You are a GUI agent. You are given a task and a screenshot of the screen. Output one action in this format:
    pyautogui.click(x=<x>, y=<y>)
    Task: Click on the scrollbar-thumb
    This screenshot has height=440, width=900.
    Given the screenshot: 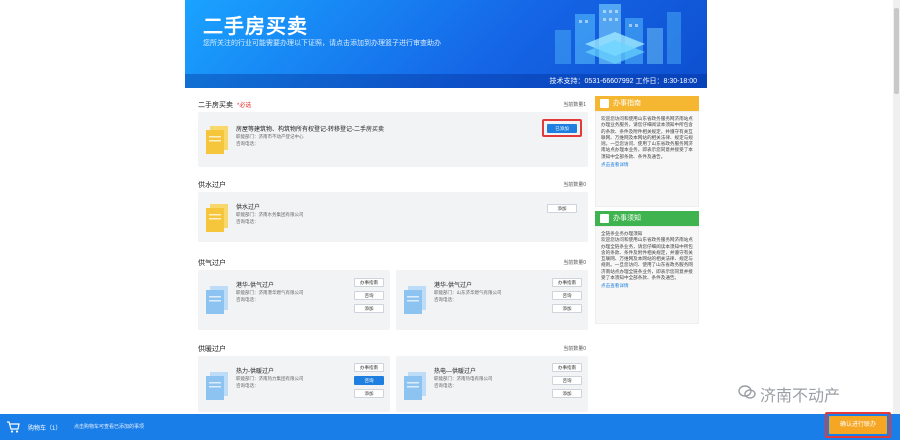 What is the action you would take?
    pyautogui.click(x=896, y=51)
    